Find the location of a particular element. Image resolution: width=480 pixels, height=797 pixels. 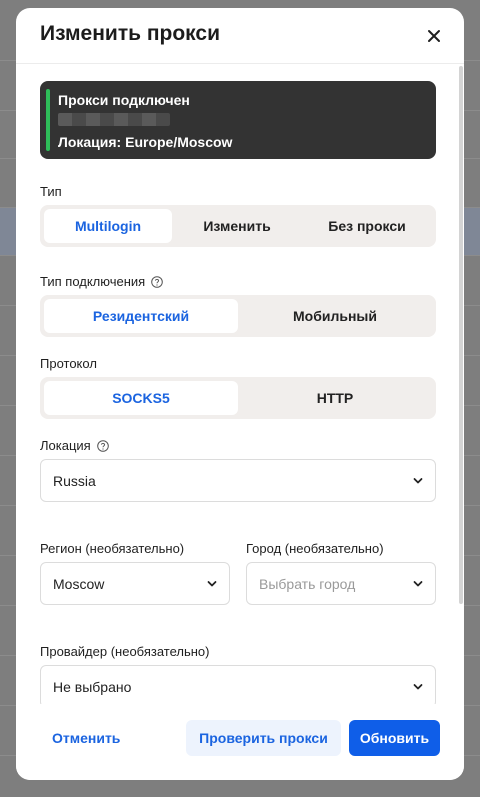

city-select: Выбрать город is located at coordinates (341, 583).